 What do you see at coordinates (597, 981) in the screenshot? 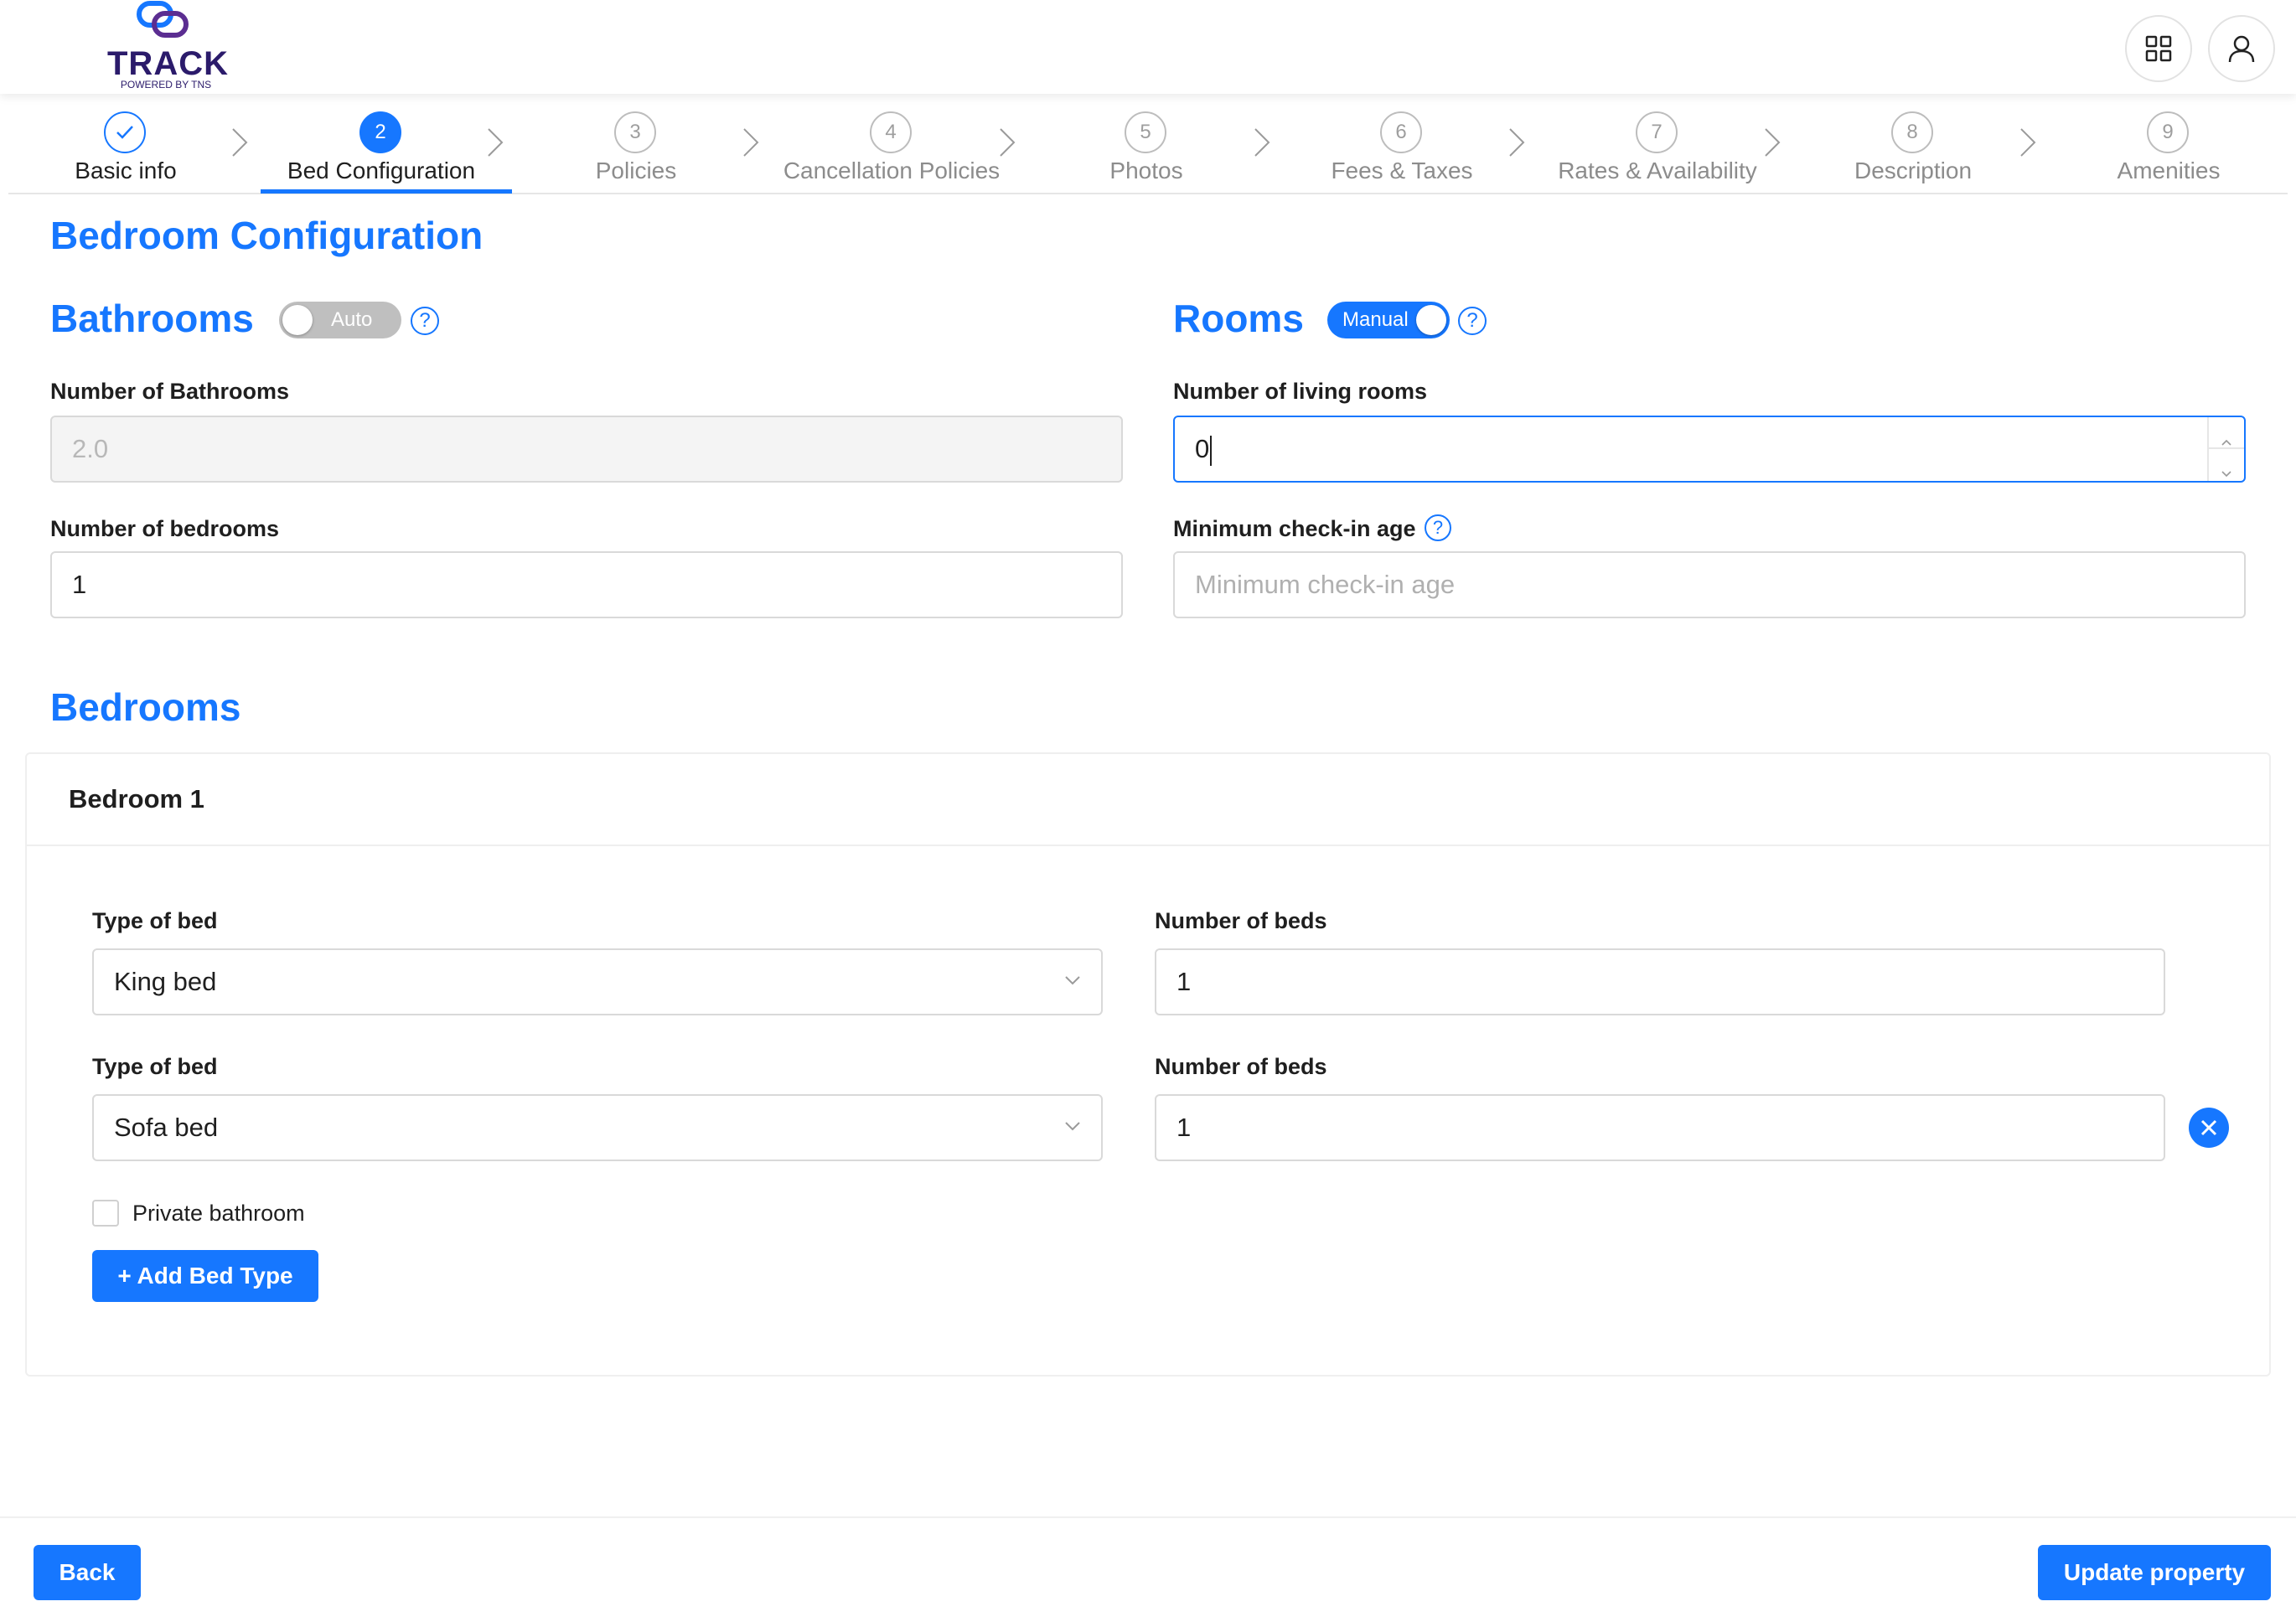
I see `bed-type-select: King bed` at bounding box center [597, 981].